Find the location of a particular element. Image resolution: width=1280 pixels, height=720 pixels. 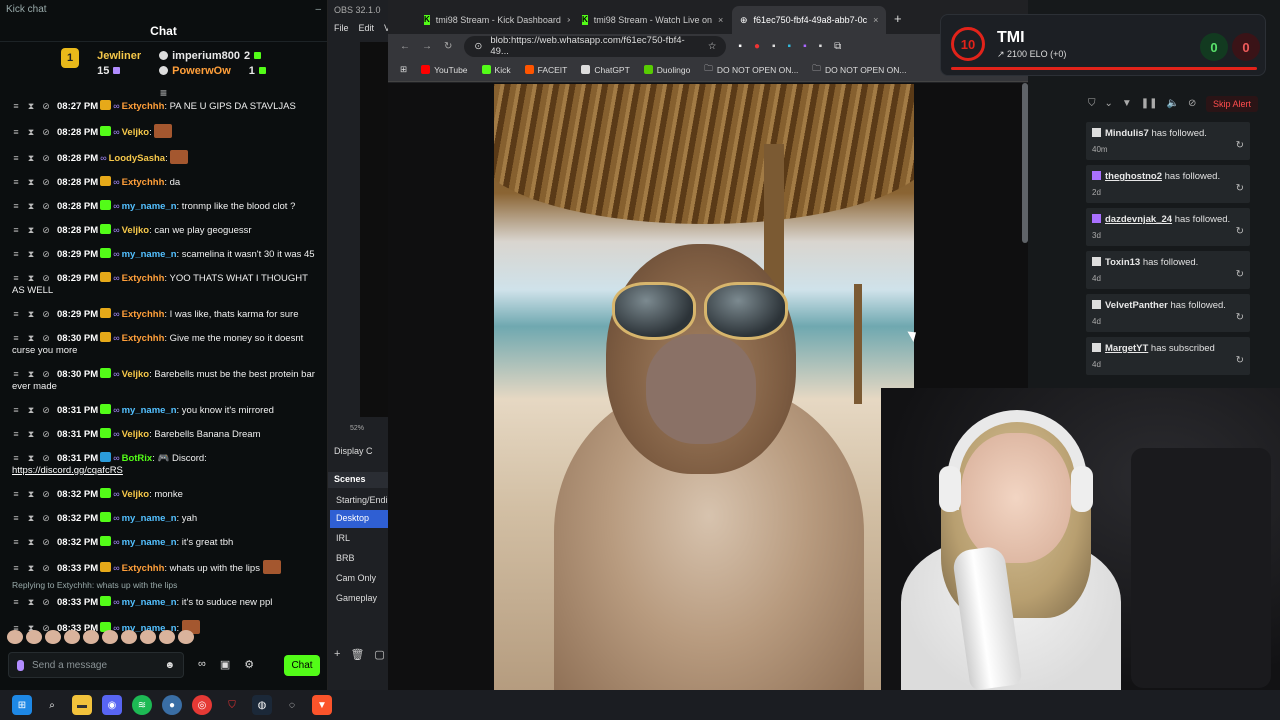

shield-icon: ⛉ is located at coordinates (1092, 103).